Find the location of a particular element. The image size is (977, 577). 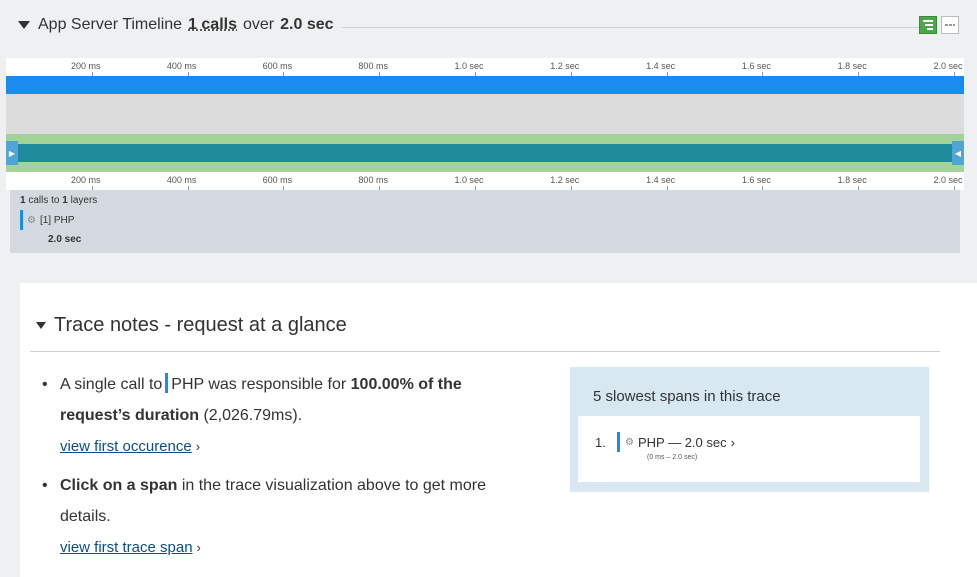

panel-divider is located at coordinates (485, 351).